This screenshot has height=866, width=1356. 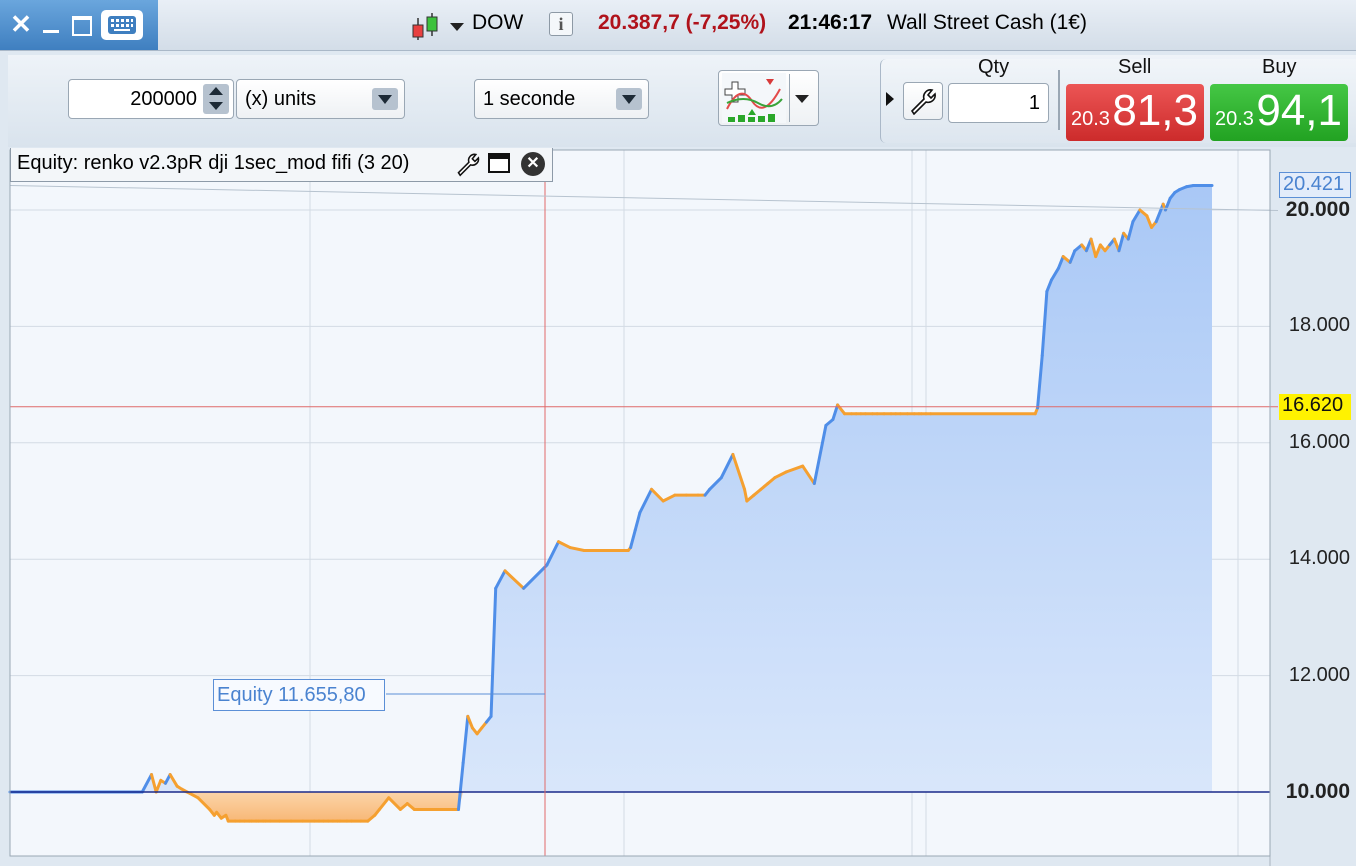 I want to click on price-quote: 20.387,7 (-7,25%), so click(x=682, y=23).